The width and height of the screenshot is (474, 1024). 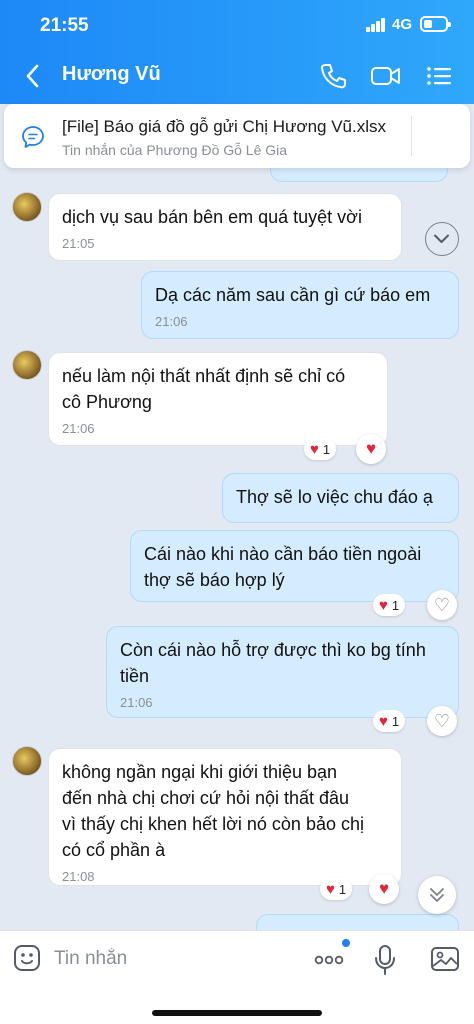 I want to click on back-button, so click(x=34, y=76).